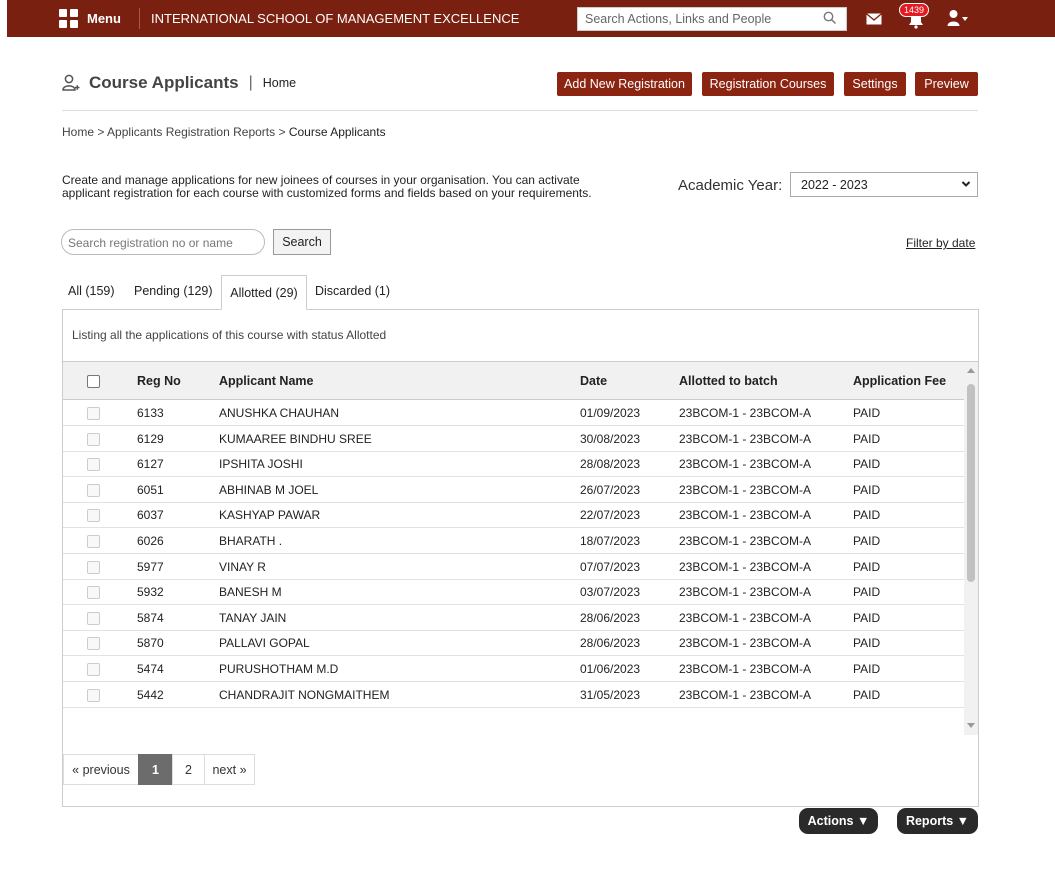 This screenshot has height=880, width=1055. What do you see at coordinates (834, 185) in the screenshot?
I see `academic-year-value: 2022 - 2023` at bounding box center [834, 185].